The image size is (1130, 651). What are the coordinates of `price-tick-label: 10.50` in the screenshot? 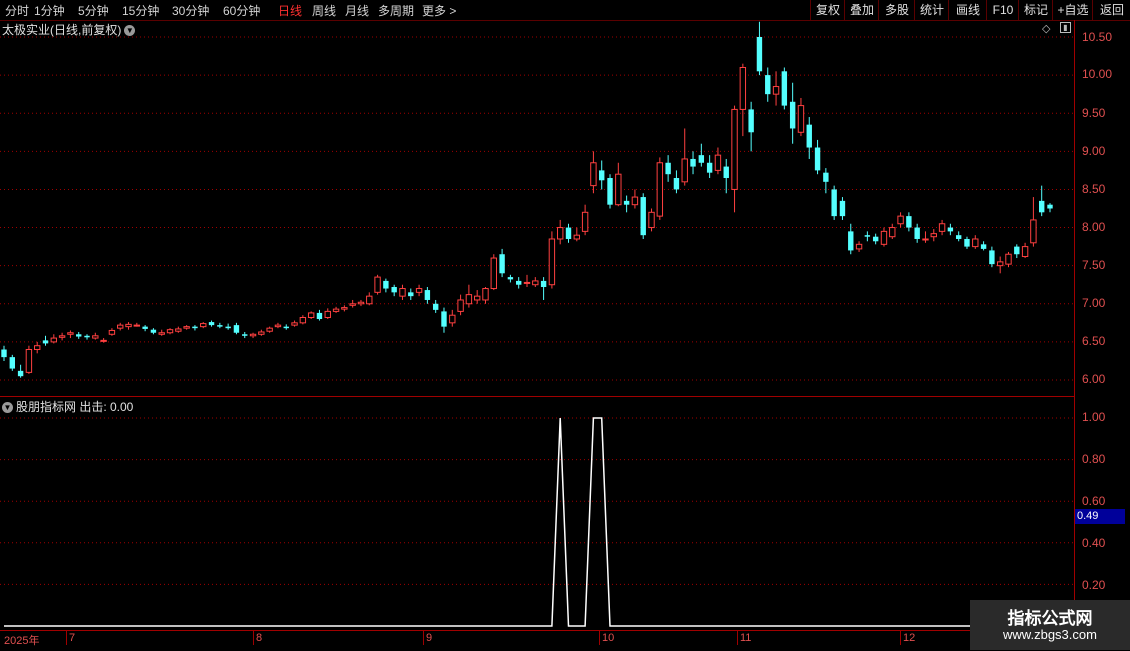 It's located at (1097, 37).